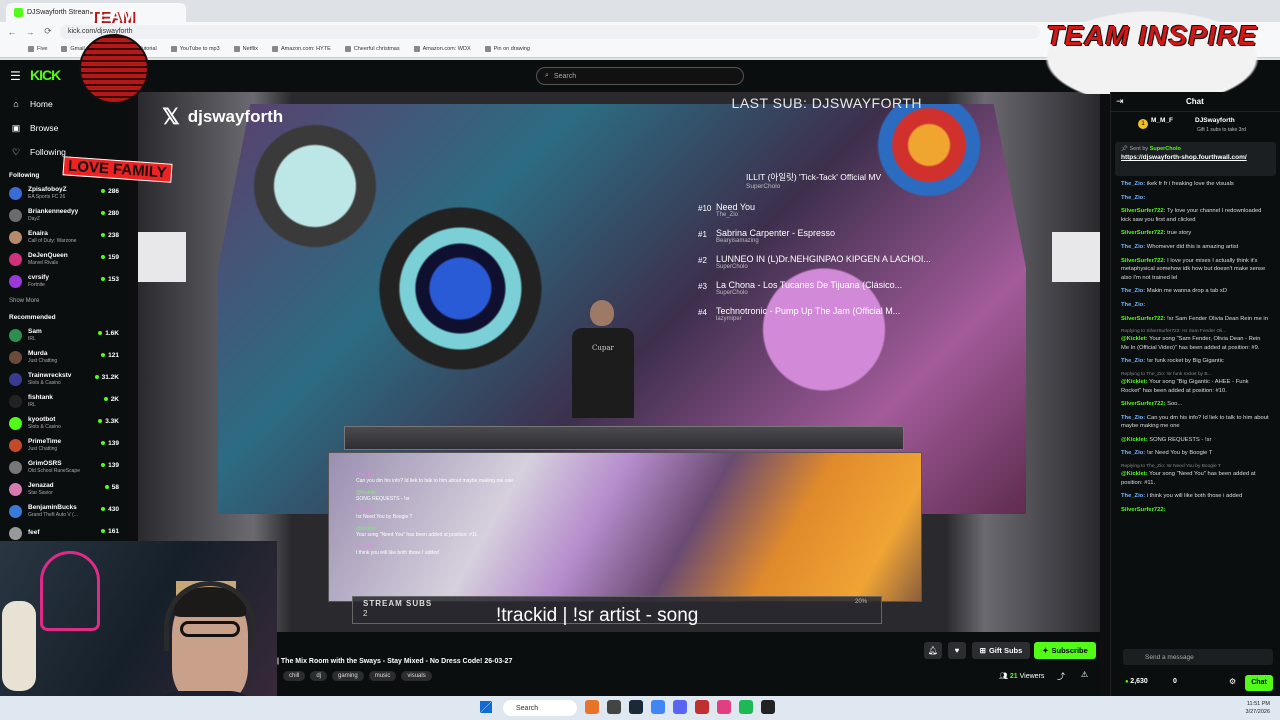 This screenshot has height=720, width=1280. I want to click on sidebar-channel: Murda Just Chatting 121, so click(63, 357).